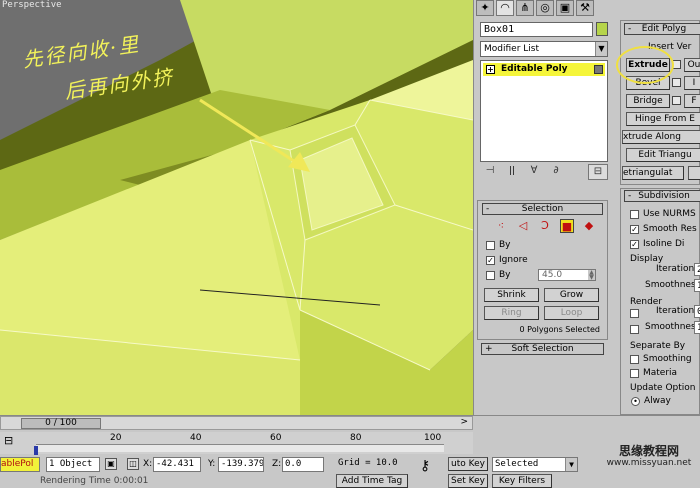  What do you see at coordinates (517, 464) in the screenshot?
I see `key-selection-value: Selected` at bounding box center [517, 464].